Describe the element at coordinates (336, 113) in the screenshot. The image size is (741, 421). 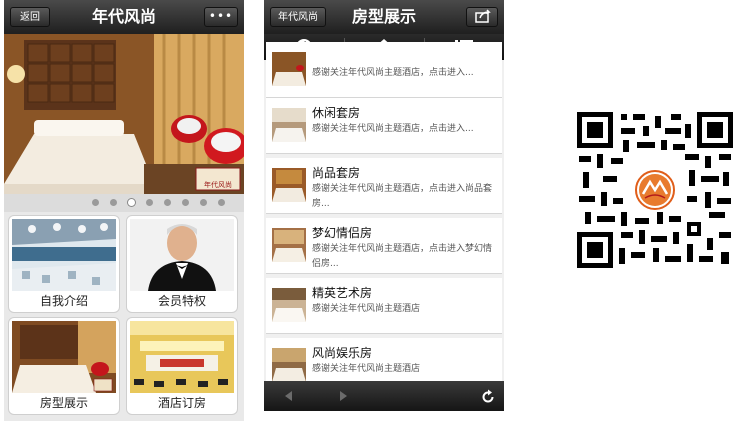
I see `room-title: 休闲套房` at that location.